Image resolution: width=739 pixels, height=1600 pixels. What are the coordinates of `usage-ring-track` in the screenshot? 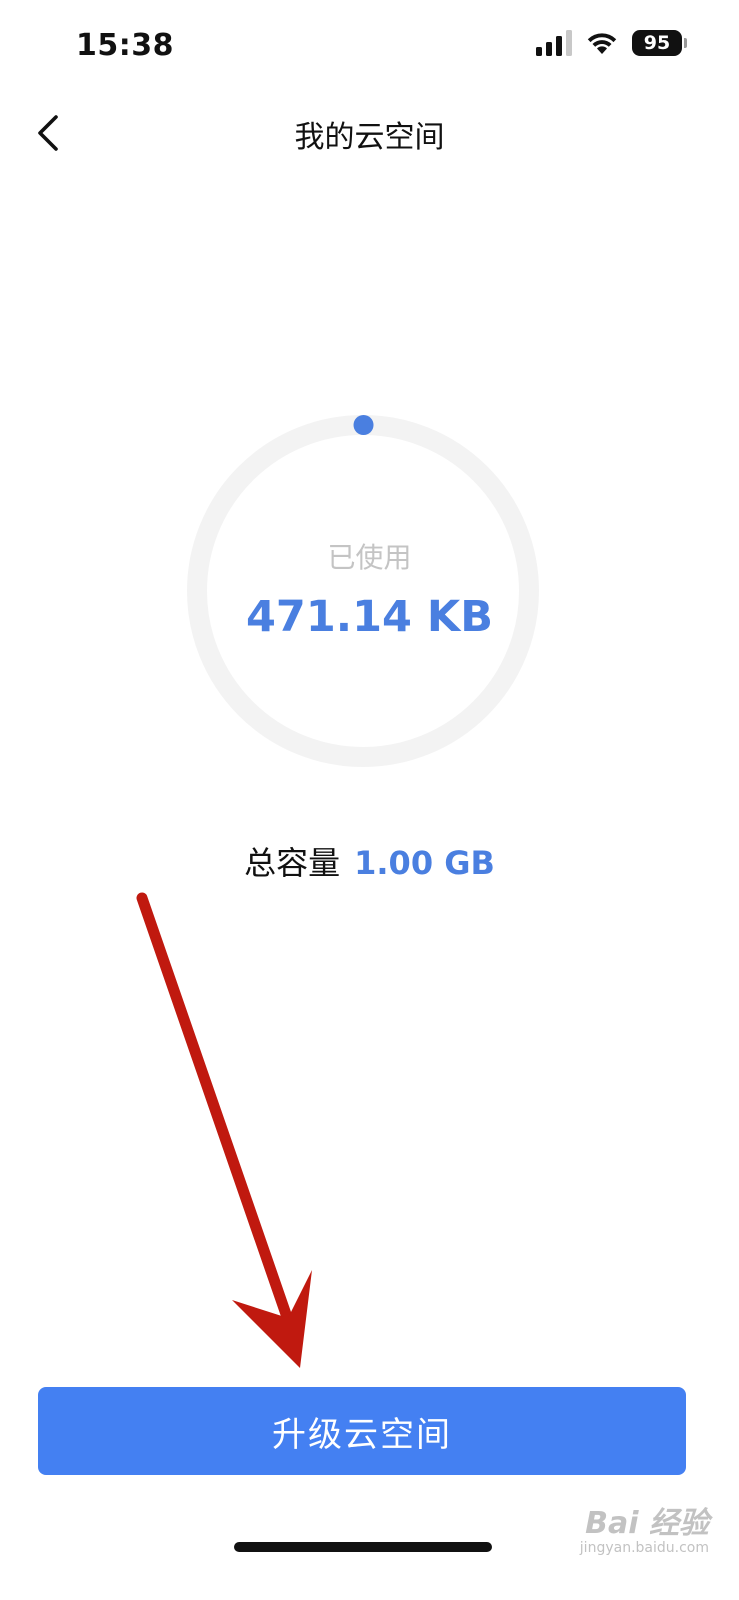 It's located at (363, 591).